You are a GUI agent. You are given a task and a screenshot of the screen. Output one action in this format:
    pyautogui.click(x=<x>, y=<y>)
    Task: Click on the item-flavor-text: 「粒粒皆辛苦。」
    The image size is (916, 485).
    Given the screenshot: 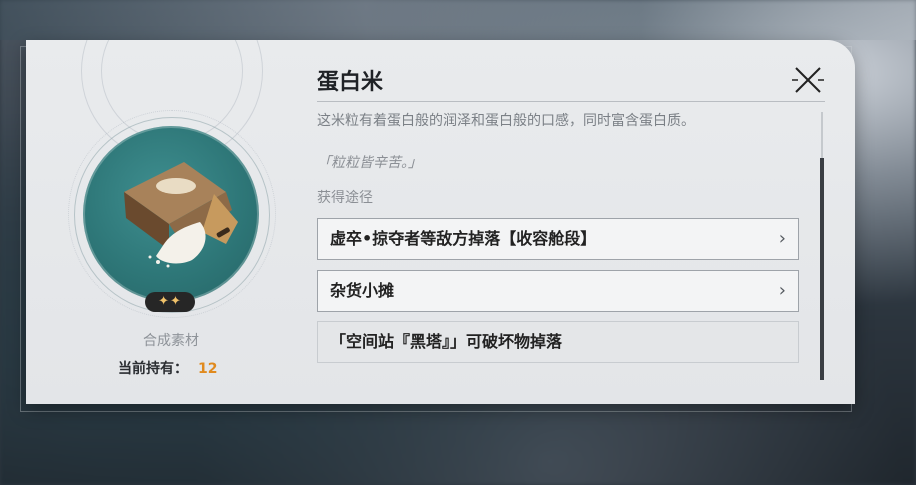 What is the action you would take?
    pyautogui.click(x=369, y=163)
    